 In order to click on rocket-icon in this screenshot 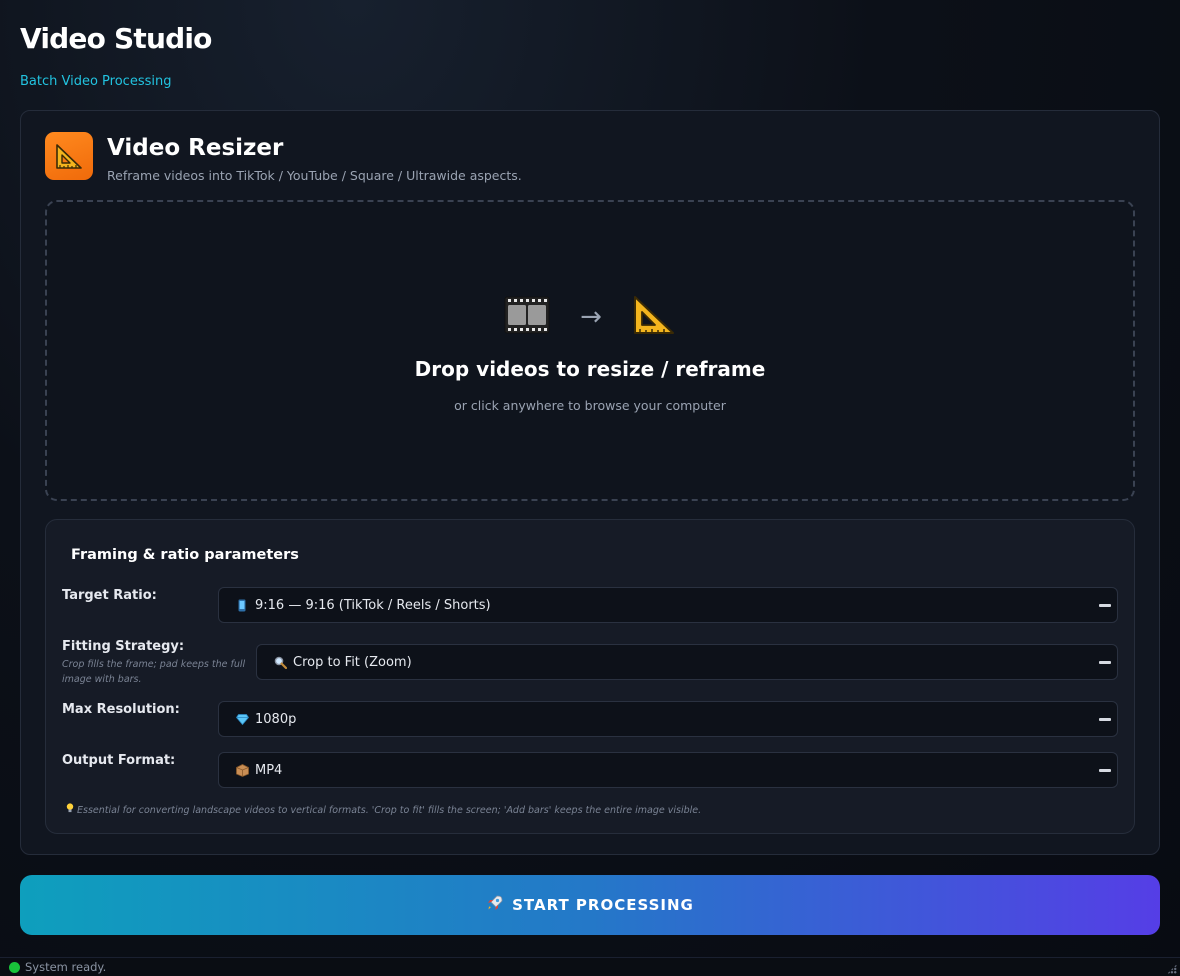, I will do `click(495, 905)`.